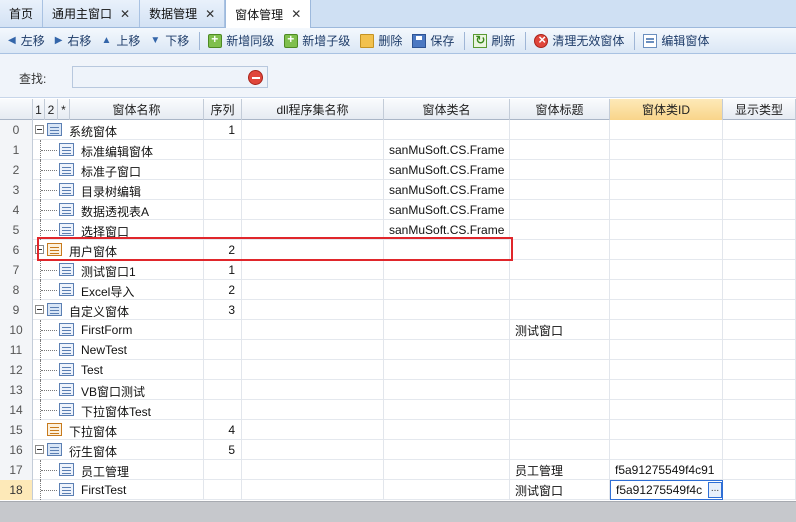  What do you see at coordinates (118, 170) in the screenshot?
I see `form-name-cell: 标准子窗口` at bounding box center [118, 170].